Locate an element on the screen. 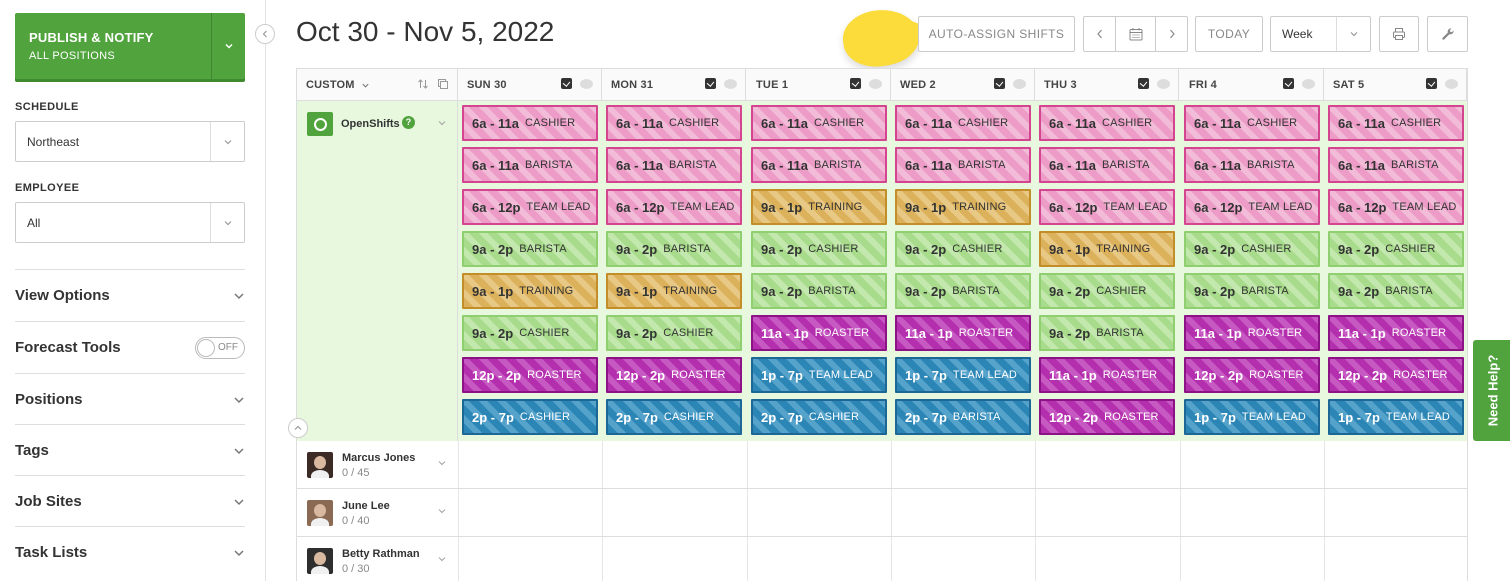 This screenshot has height=581, width=1510. day-header: TUE 1 is located at coordinates (819, 84).